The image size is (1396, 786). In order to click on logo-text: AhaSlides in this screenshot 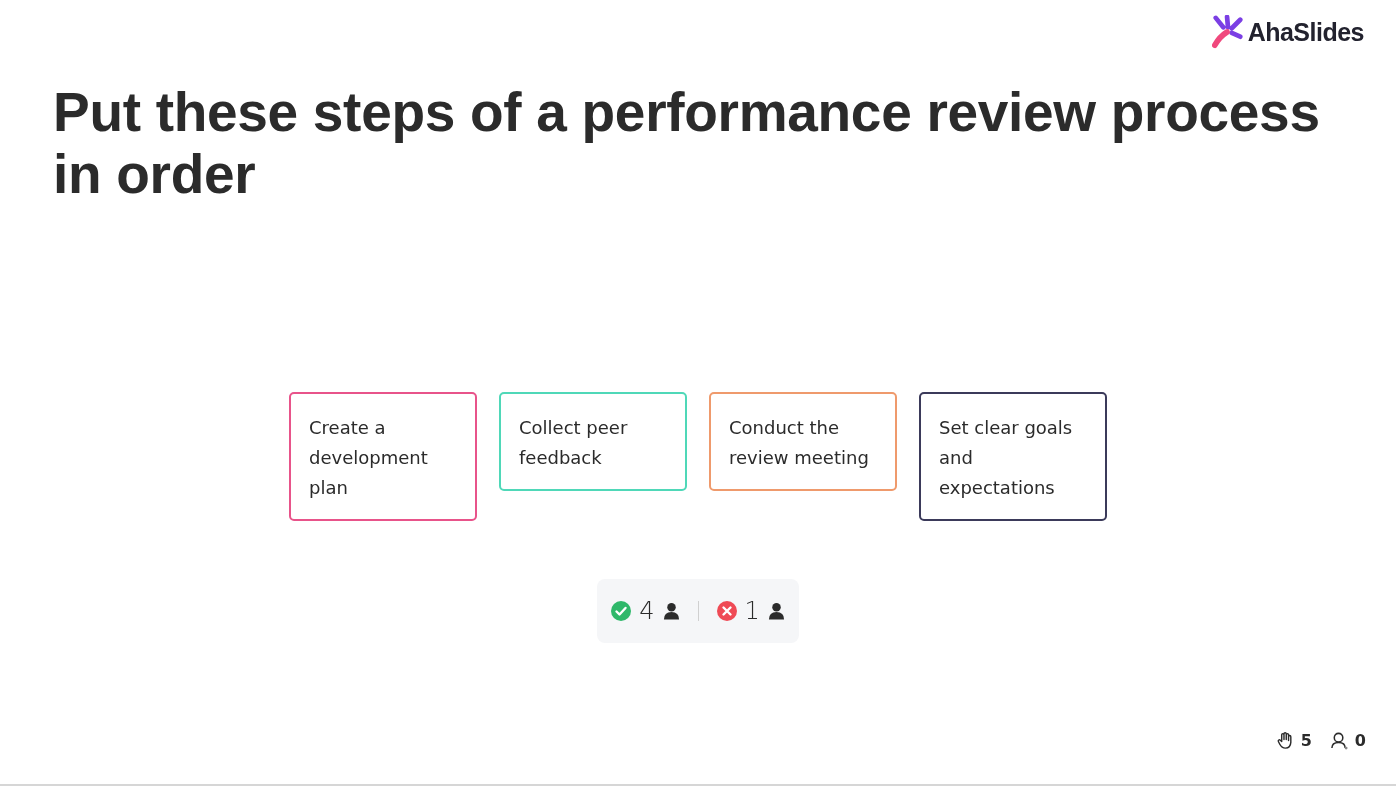, I will do `click(1305, 32)`.